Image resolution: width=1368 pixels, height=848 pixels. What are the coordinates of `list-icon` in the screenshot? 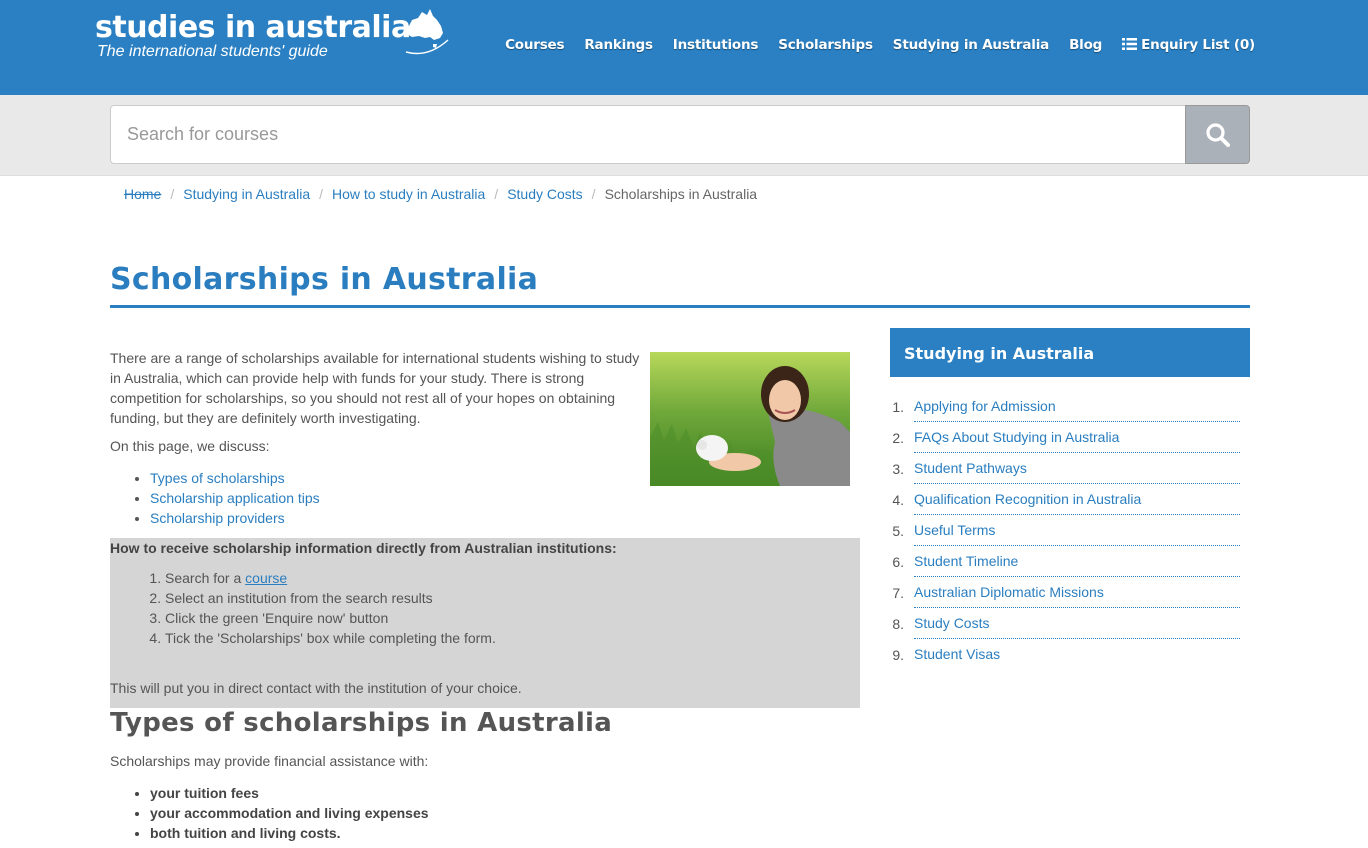 It's located at (1130, 44).